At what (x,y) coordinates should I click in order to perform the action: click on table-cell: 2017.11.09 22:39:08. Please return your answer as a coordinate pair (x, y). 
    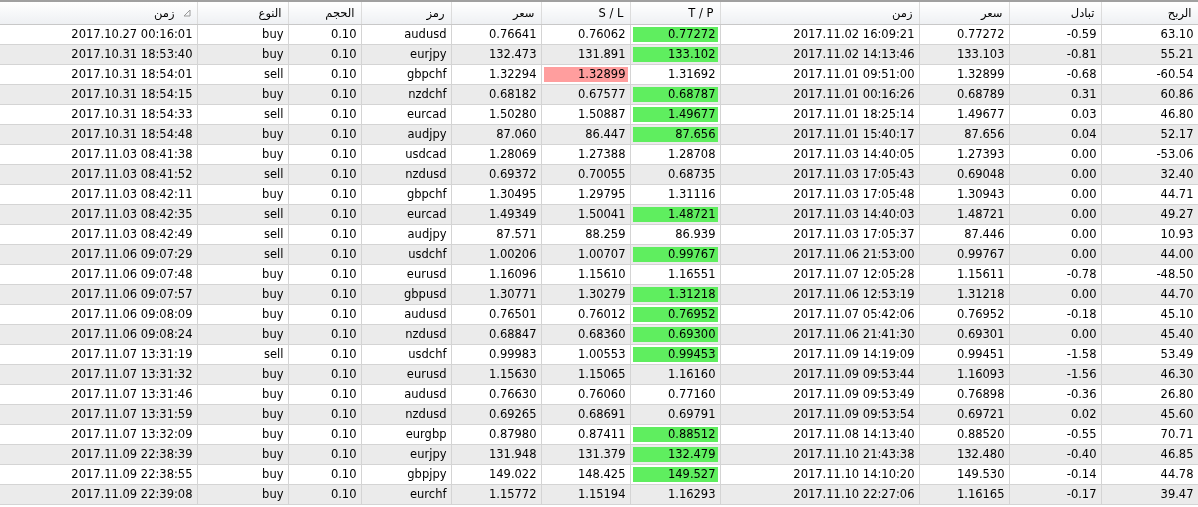
    Looking at the image, I should click on (98, 494).